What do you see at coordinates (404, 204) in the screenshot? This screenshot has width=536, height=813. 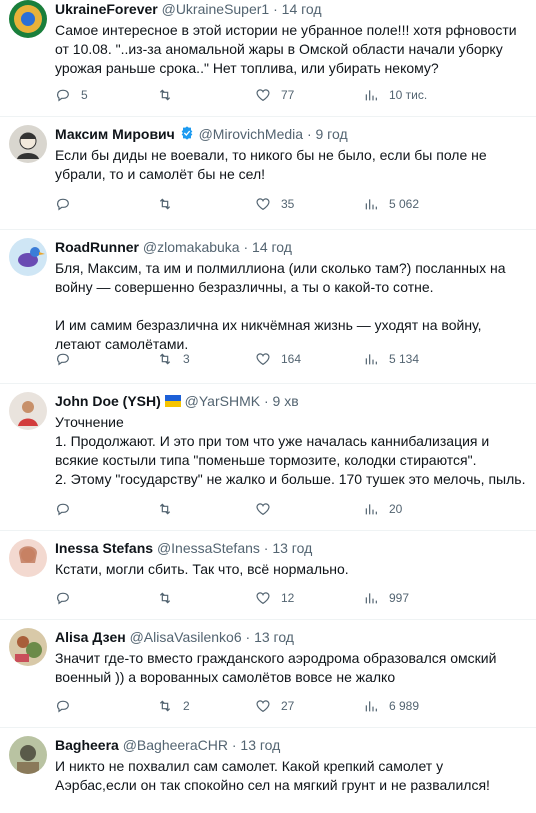 I see `views-count: 5 062` at bounding box center [404, 204].